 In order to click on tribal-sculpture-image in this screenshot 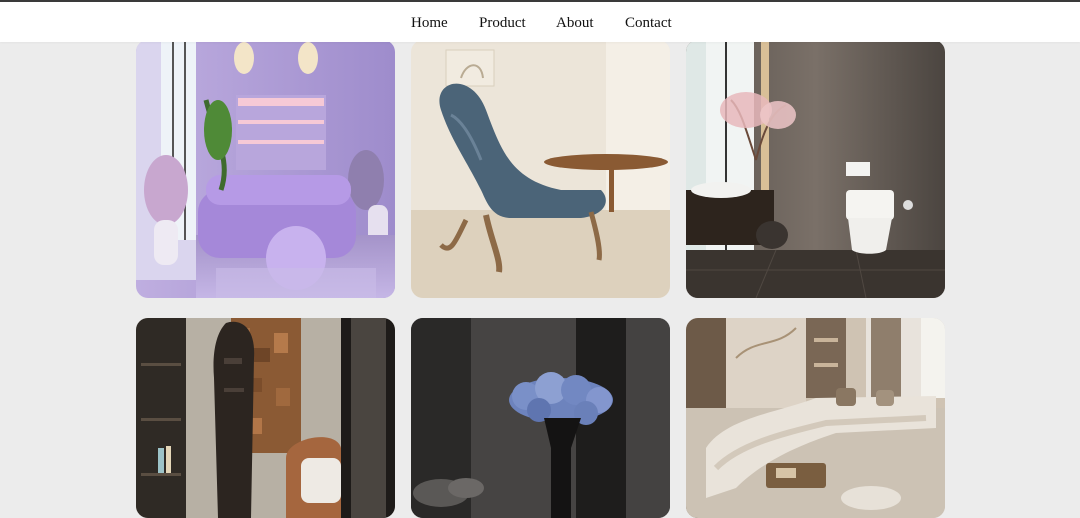, I will do `click(265, 418)`.